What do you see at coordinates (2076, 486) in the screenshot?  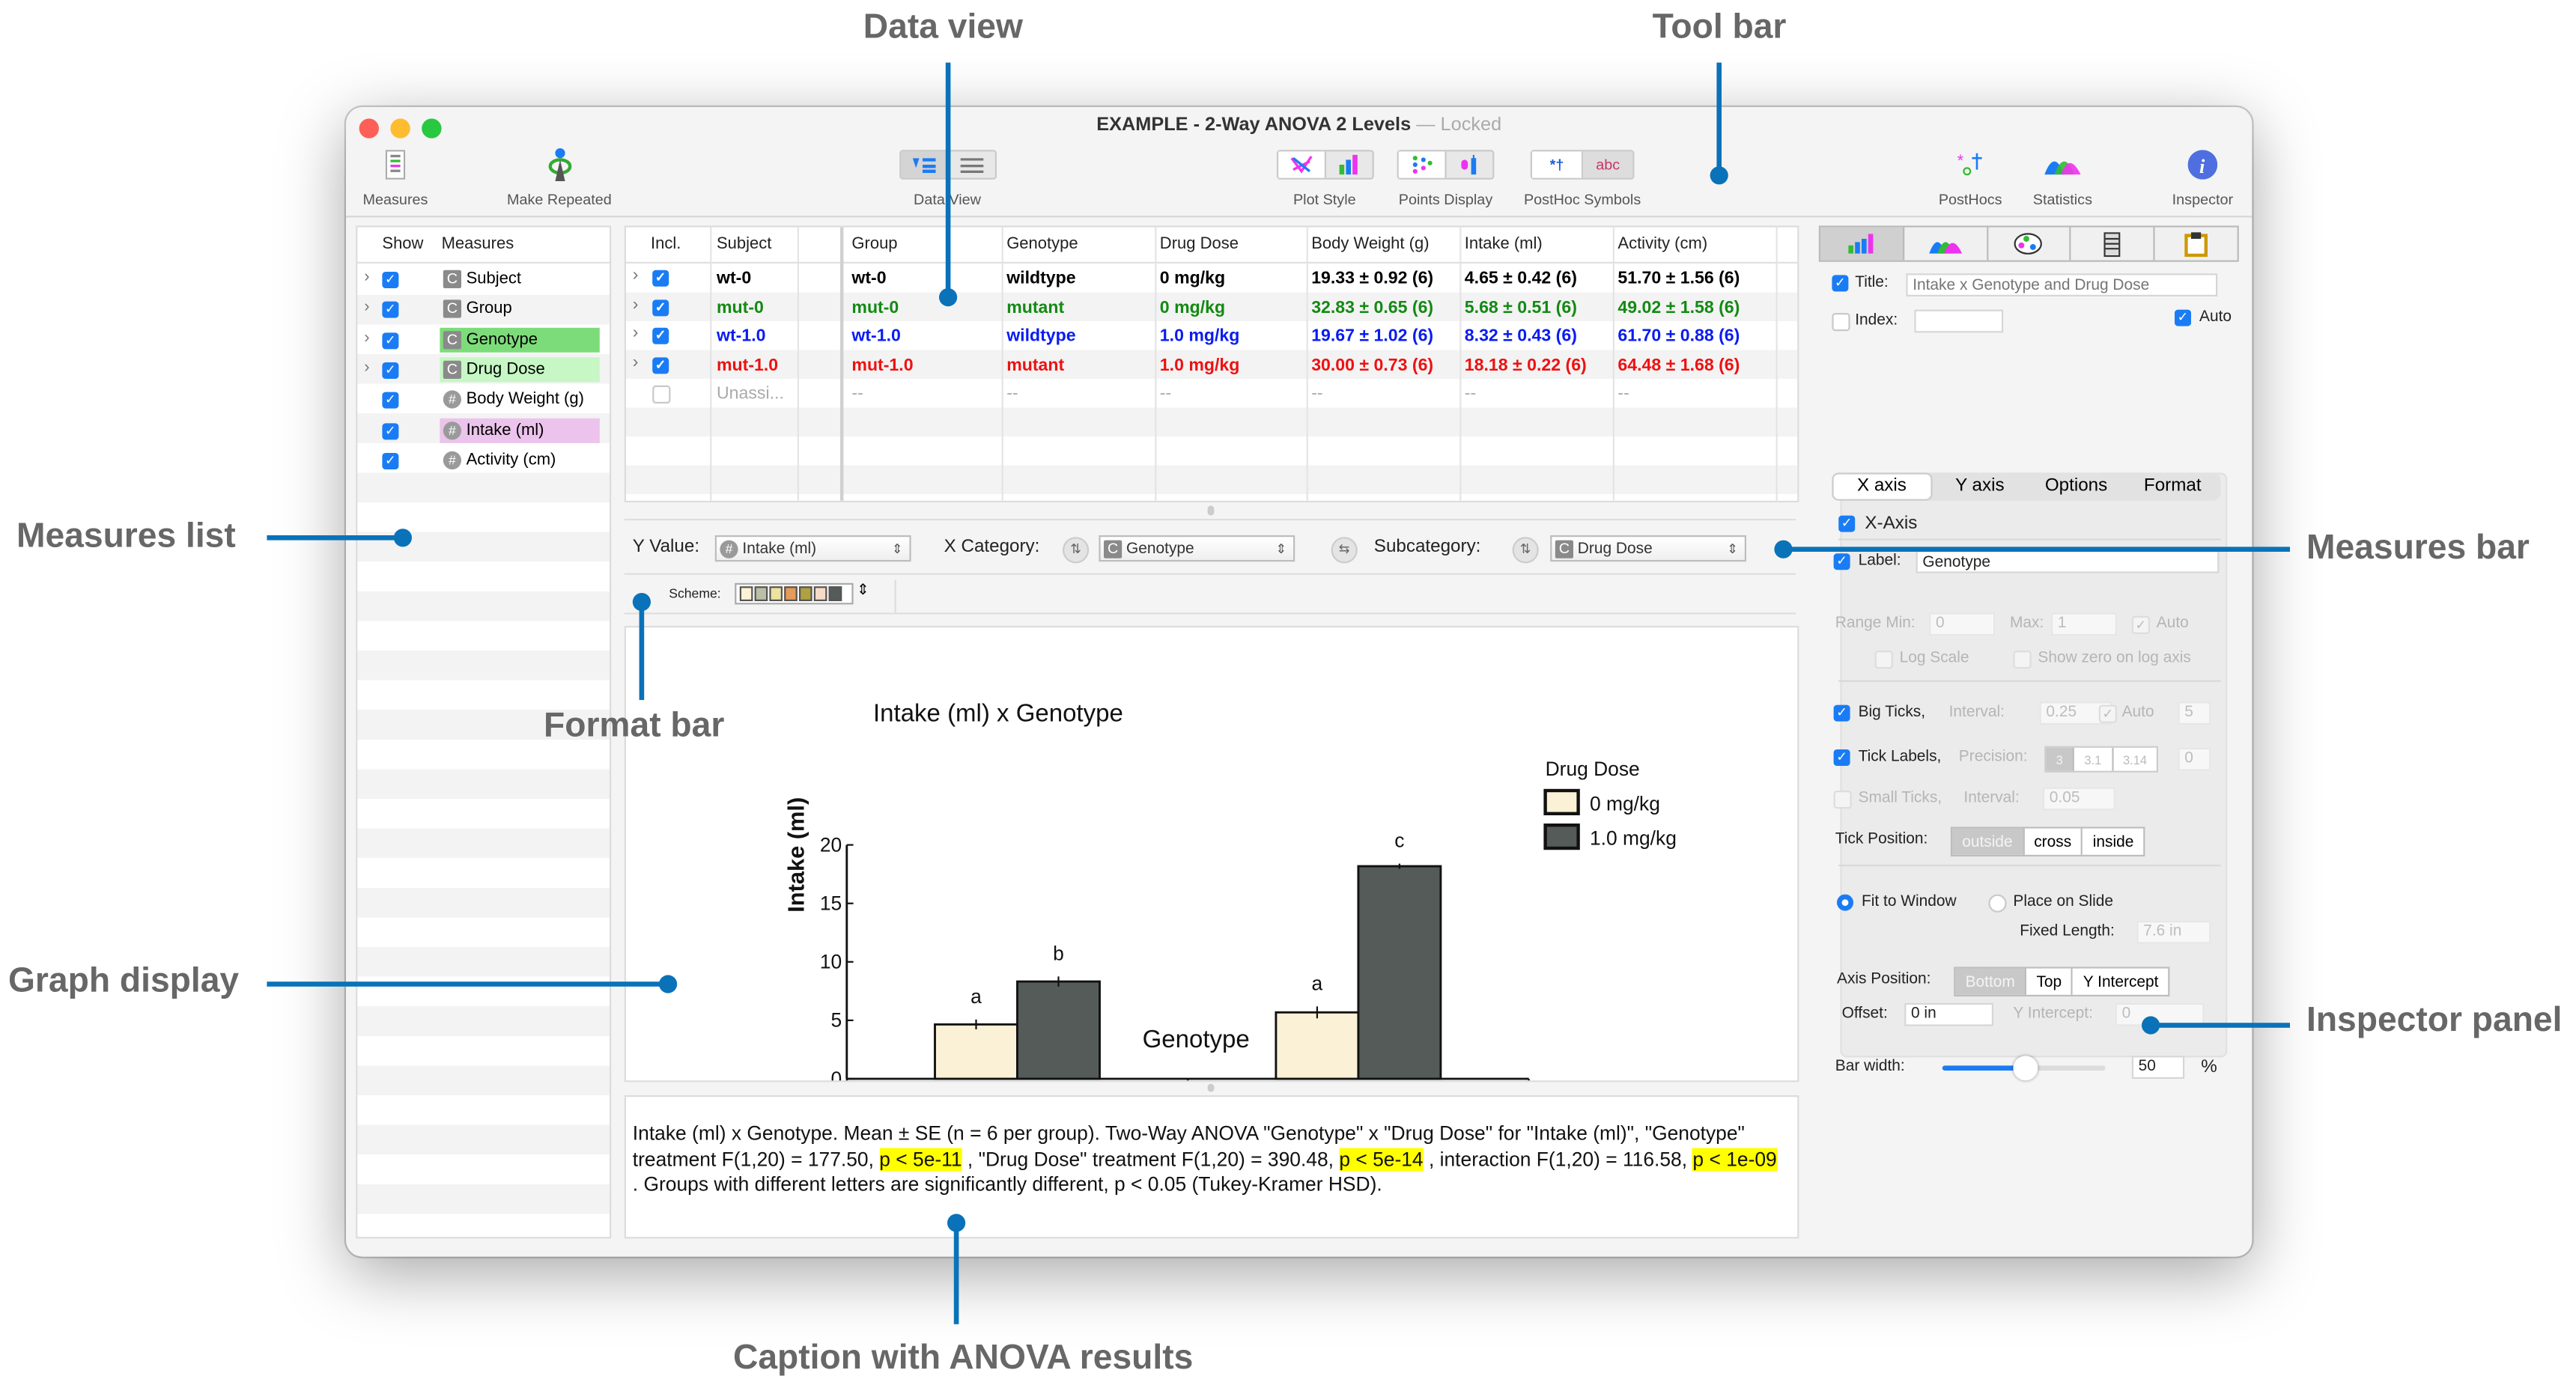 I see `tab-options: Options` at bounding box center [2076, 486].